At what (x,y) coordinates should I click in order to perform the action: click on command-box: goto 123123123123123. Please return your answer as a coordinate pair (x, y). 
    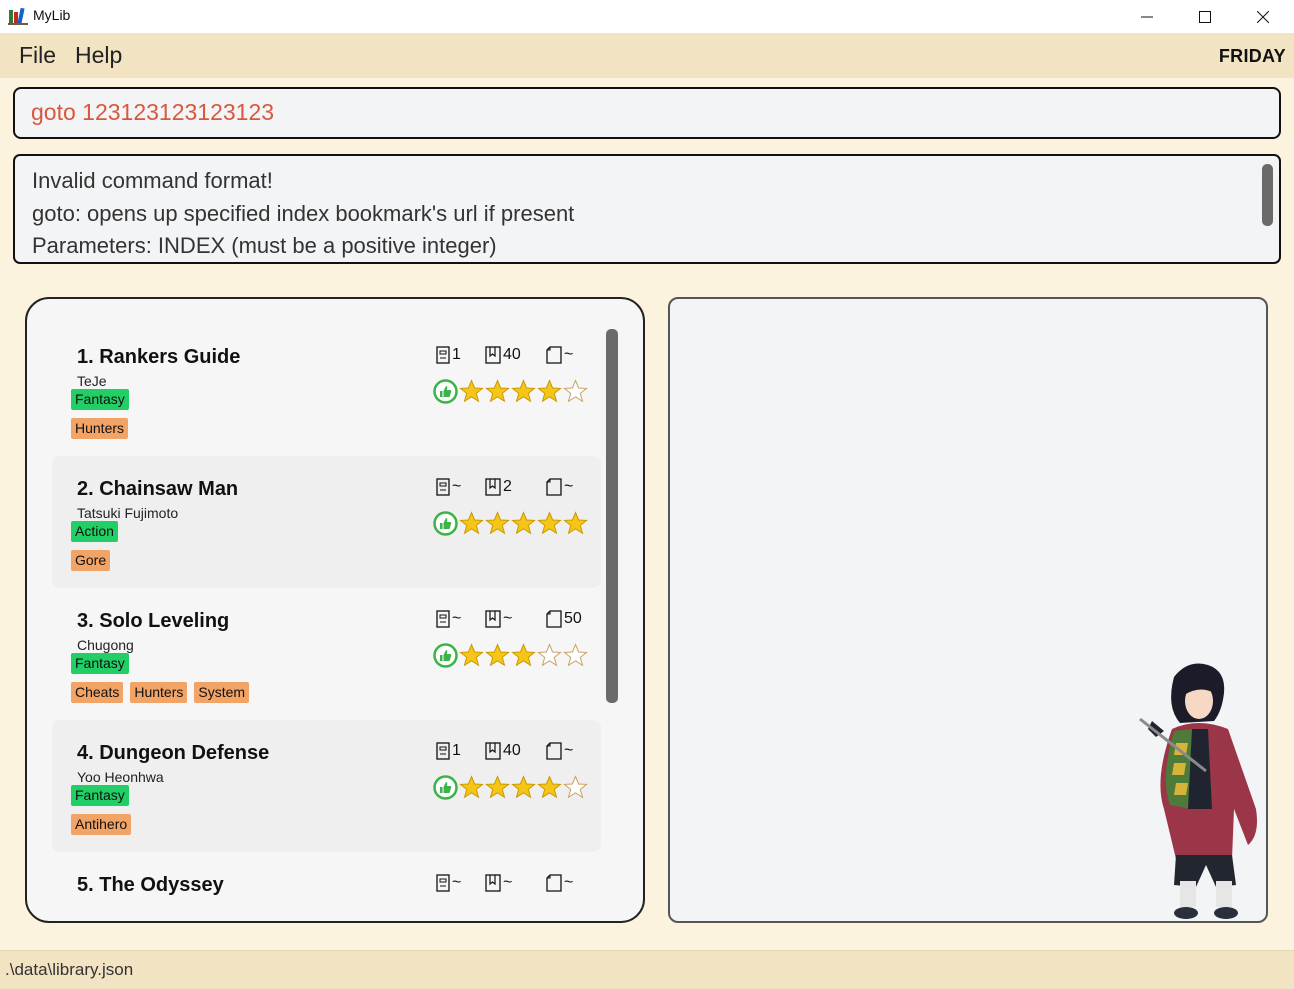
    Looking at the image, I should click on (647, 113).